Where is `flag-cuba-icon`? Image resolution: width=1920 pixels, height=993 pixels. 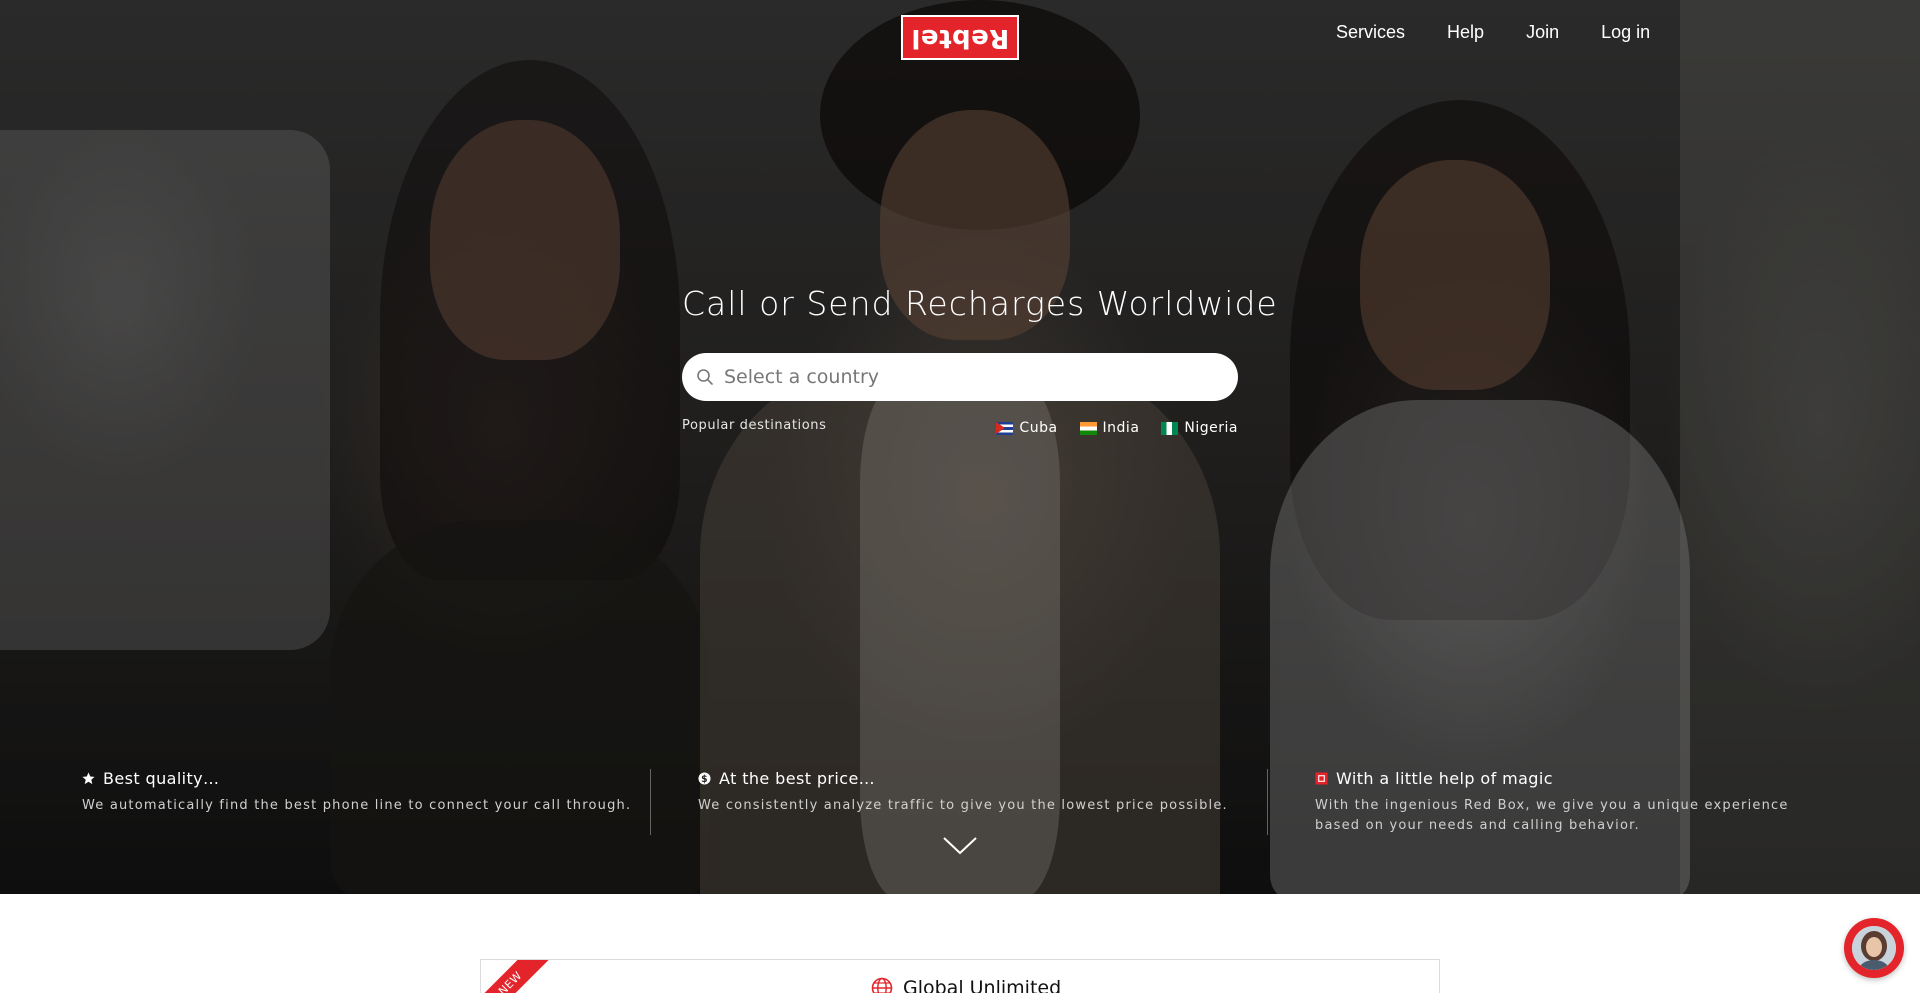 flag-cuba-icon is located at coordinates (1005, 428).